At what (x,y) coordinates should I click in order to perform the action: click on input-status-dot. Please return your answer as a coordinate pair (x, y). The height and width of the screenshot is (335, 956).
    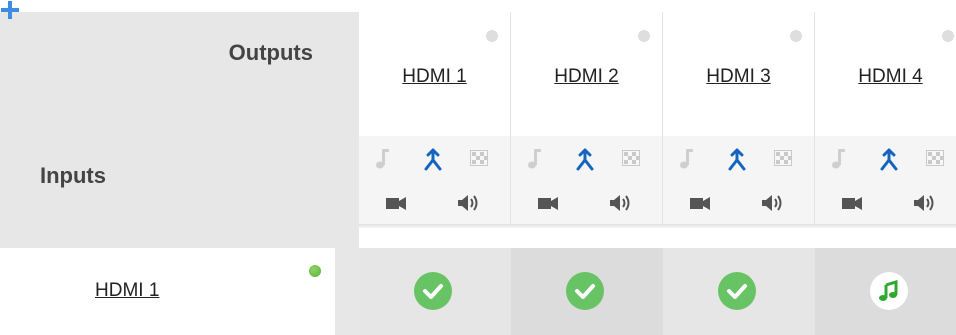
    Looking at the image, I should click on (315, 271).